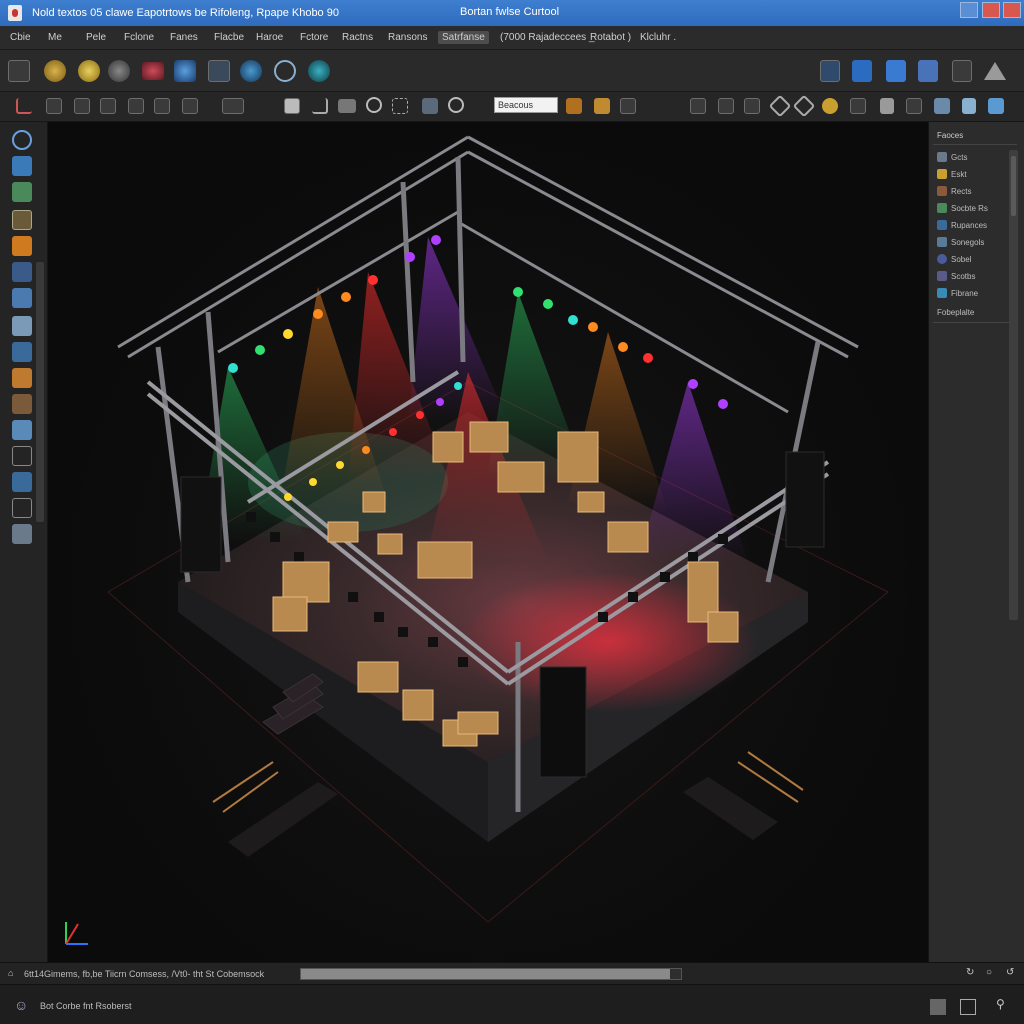  Describe the element at coordinates (96, 37) in the screenshot. I see `menu-item: Pele` at that location.